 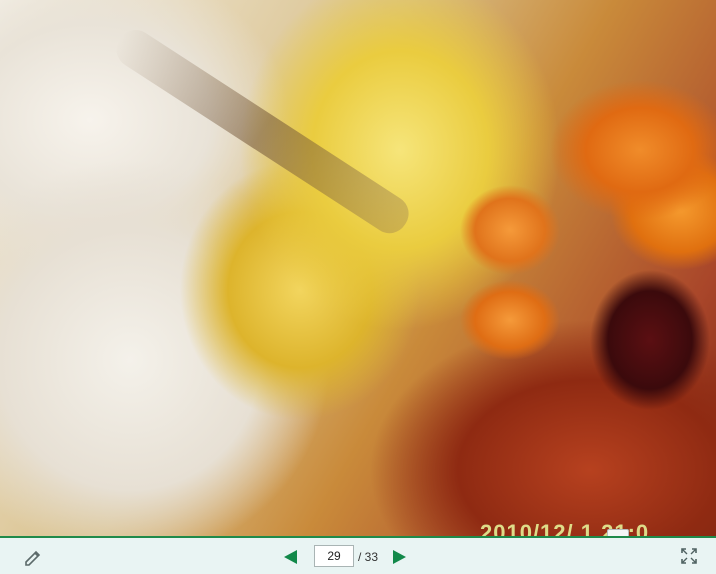 I want to click on page-number-input, so click(x=334, y=556).